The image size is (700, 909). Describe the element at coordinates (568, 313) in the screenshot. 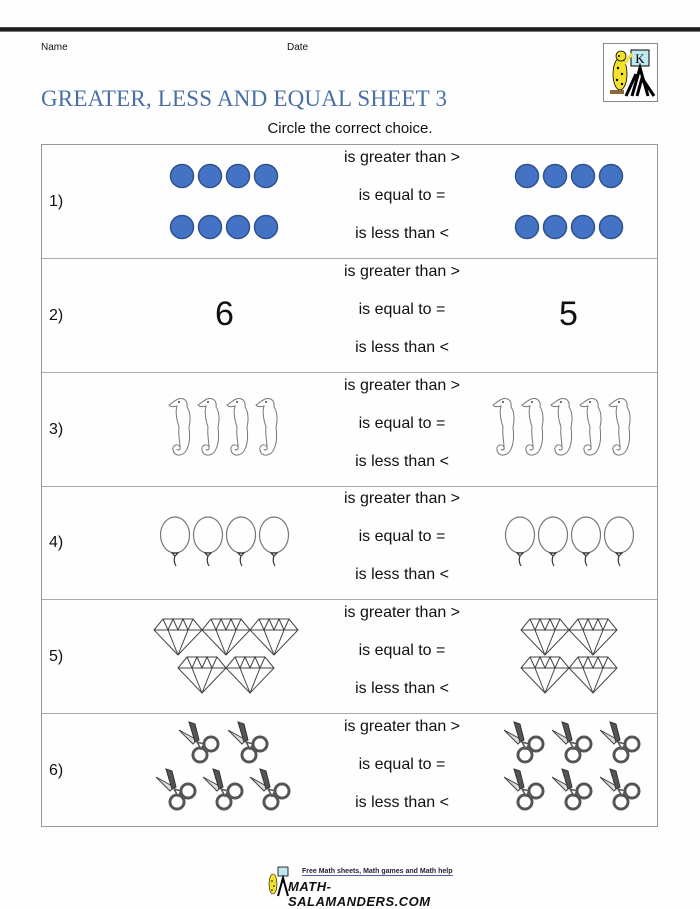

I see `right-number: 5` at that location.